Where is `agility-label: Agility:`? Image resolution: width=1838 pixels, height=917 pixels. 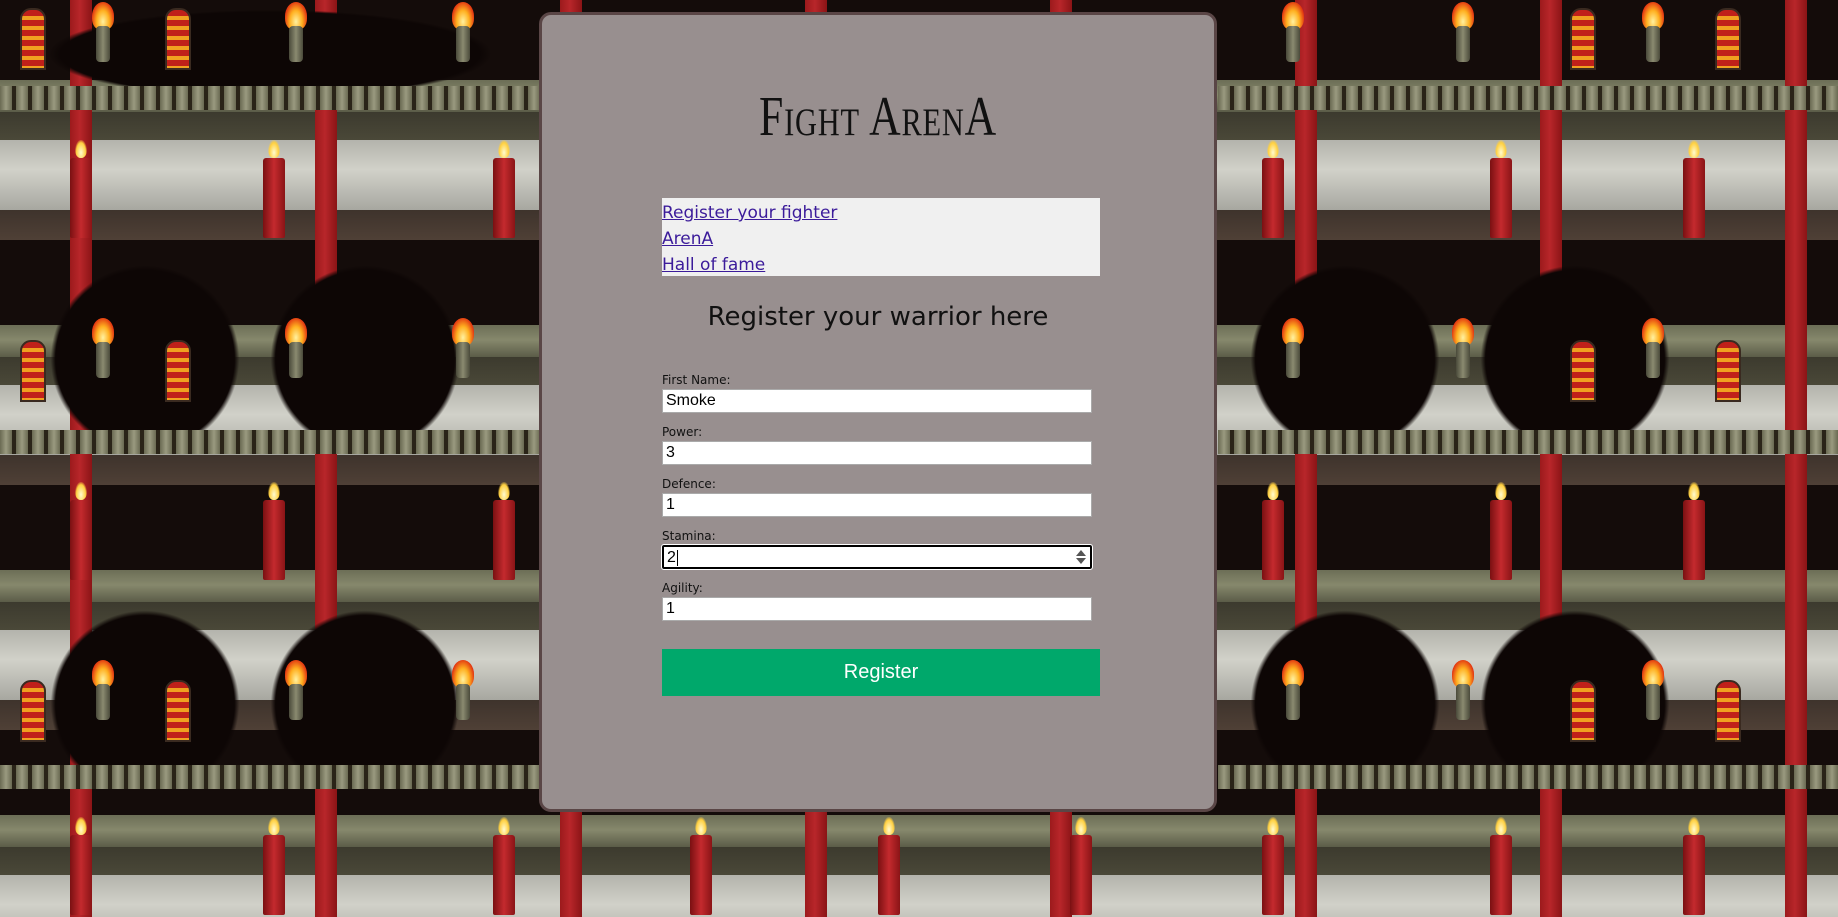 agility-label: Agility: is located at coordinates (682, 588).